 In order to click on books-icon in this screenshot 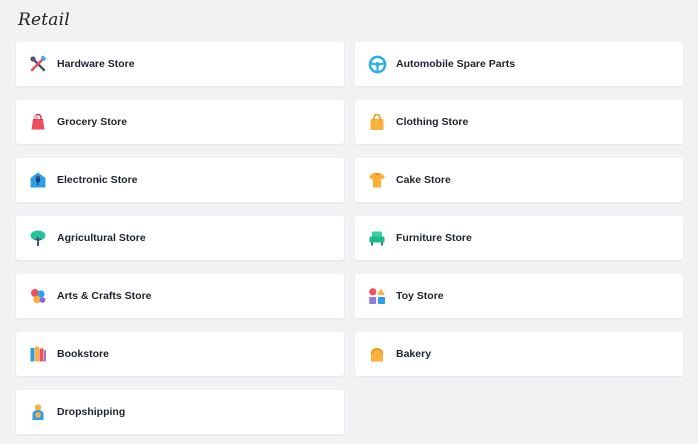, I will do `click(38, 354)`.